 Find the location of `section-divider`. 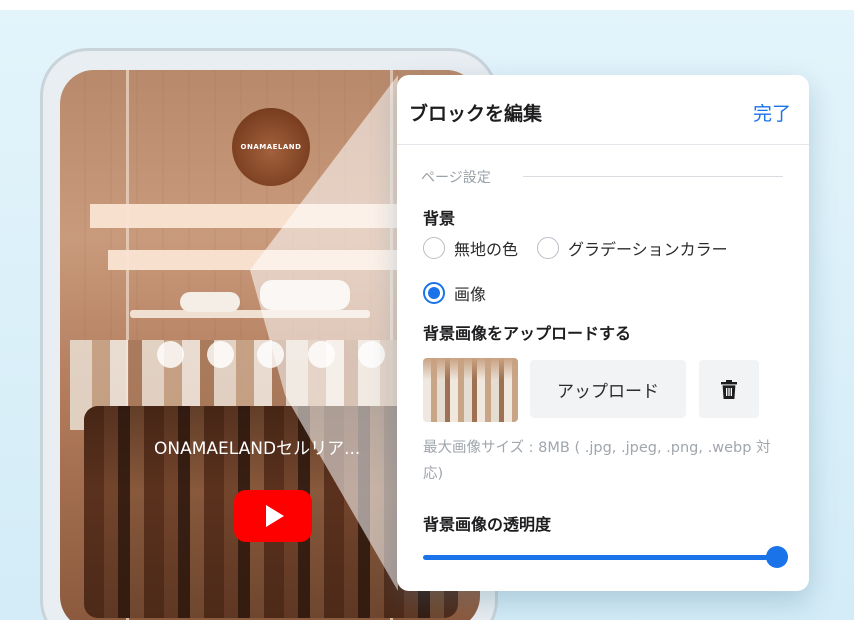

section-divider is located at coordinates (653, 176).